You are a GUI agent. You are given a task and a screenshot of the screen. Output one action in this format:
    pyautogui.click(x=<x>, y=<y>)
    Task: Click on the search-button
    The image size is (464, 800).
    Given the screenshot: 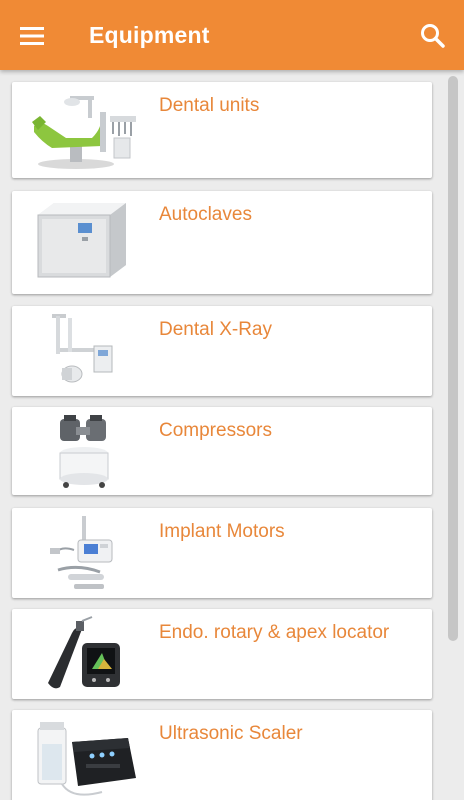 What is the action you would take?
    pyautogui.click(x=433, y=36)
    